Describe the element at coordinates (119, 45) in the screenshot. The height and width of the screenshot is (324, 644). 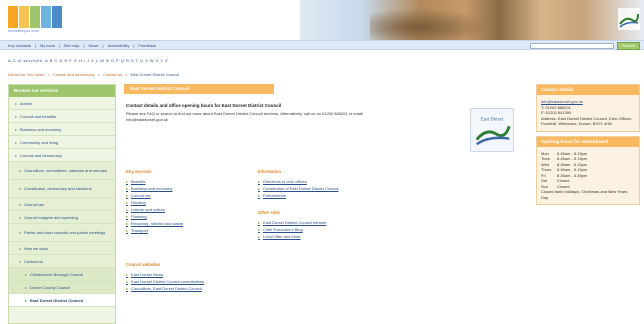
I see `top-nav-link: Accessibility` at that location.